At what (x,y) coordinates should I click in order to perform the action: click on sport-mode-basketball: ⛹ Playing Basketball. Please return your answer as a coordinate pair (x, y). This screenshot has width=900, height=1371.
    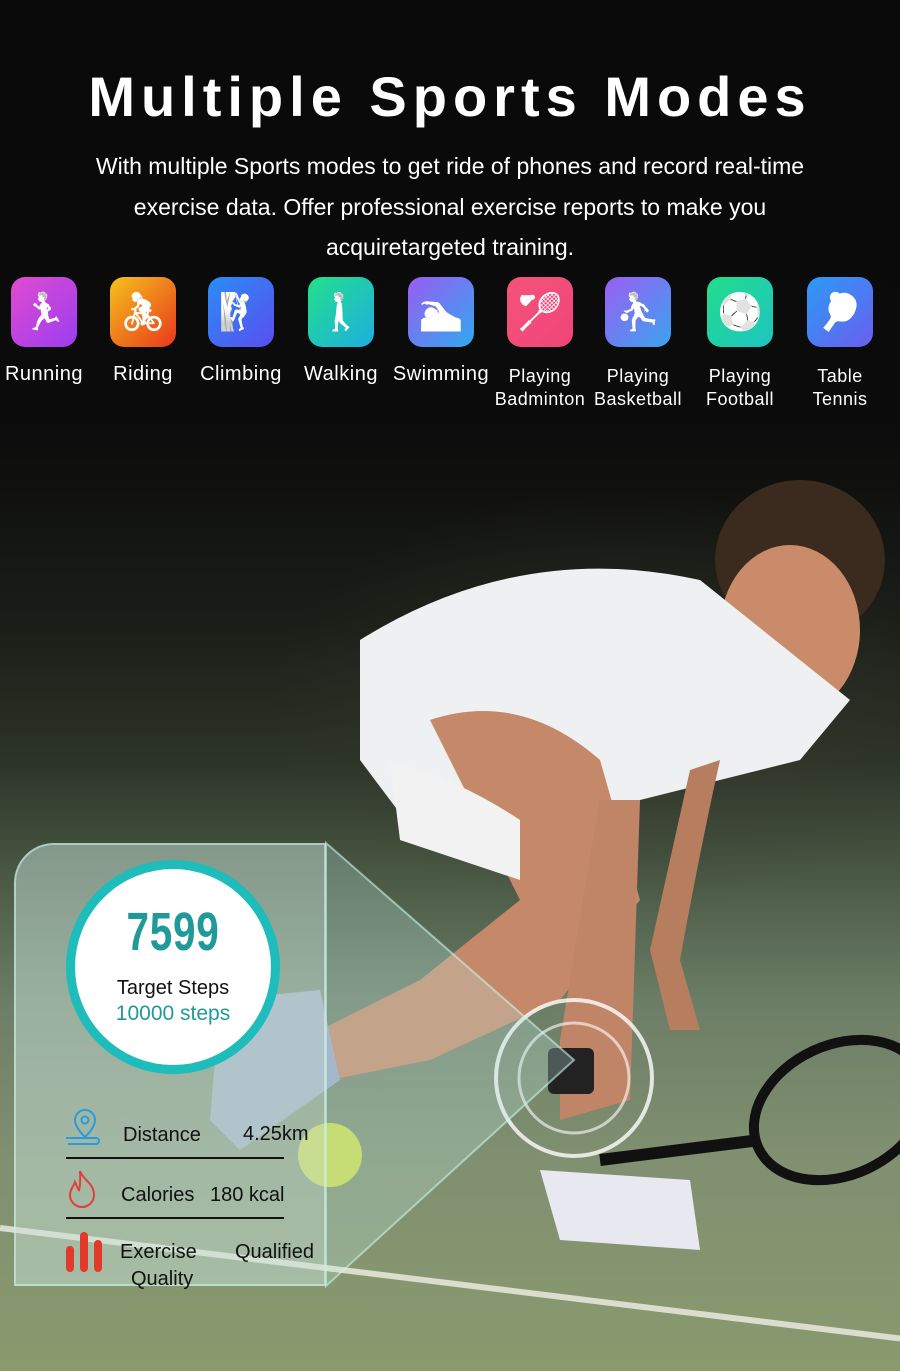
    Looking at the image, I should click on (638, 344).